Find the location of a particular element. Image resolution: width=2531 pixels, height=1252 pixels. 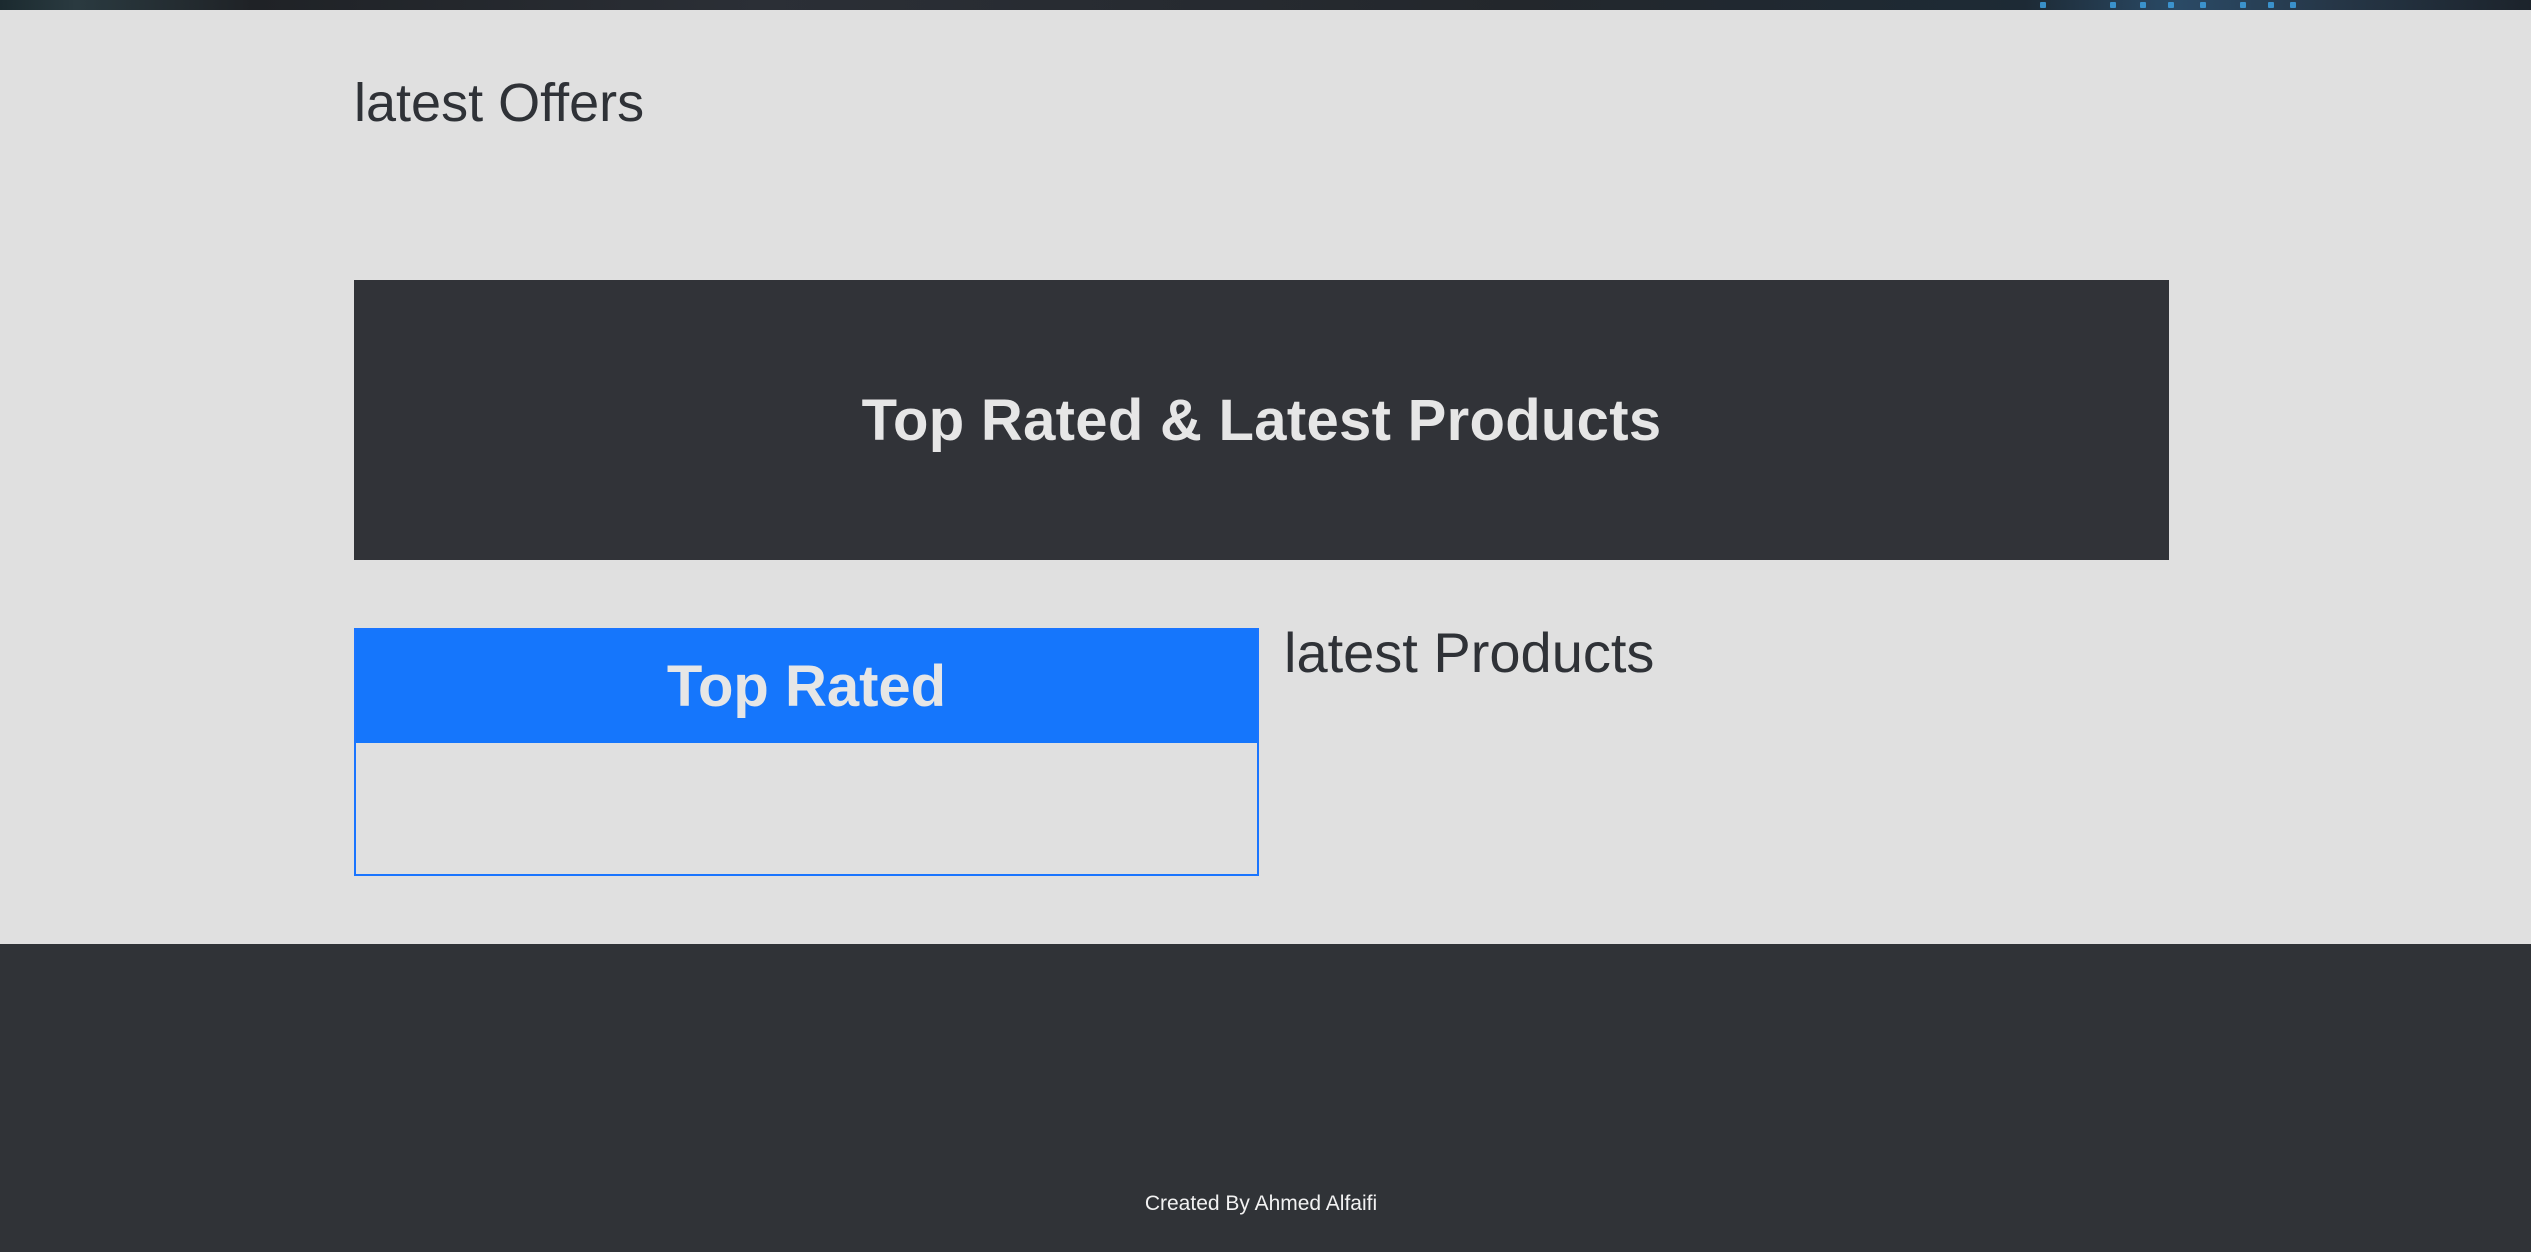

banner-title: Top Rated & Latest Products is located at coordinates (1261, 420).